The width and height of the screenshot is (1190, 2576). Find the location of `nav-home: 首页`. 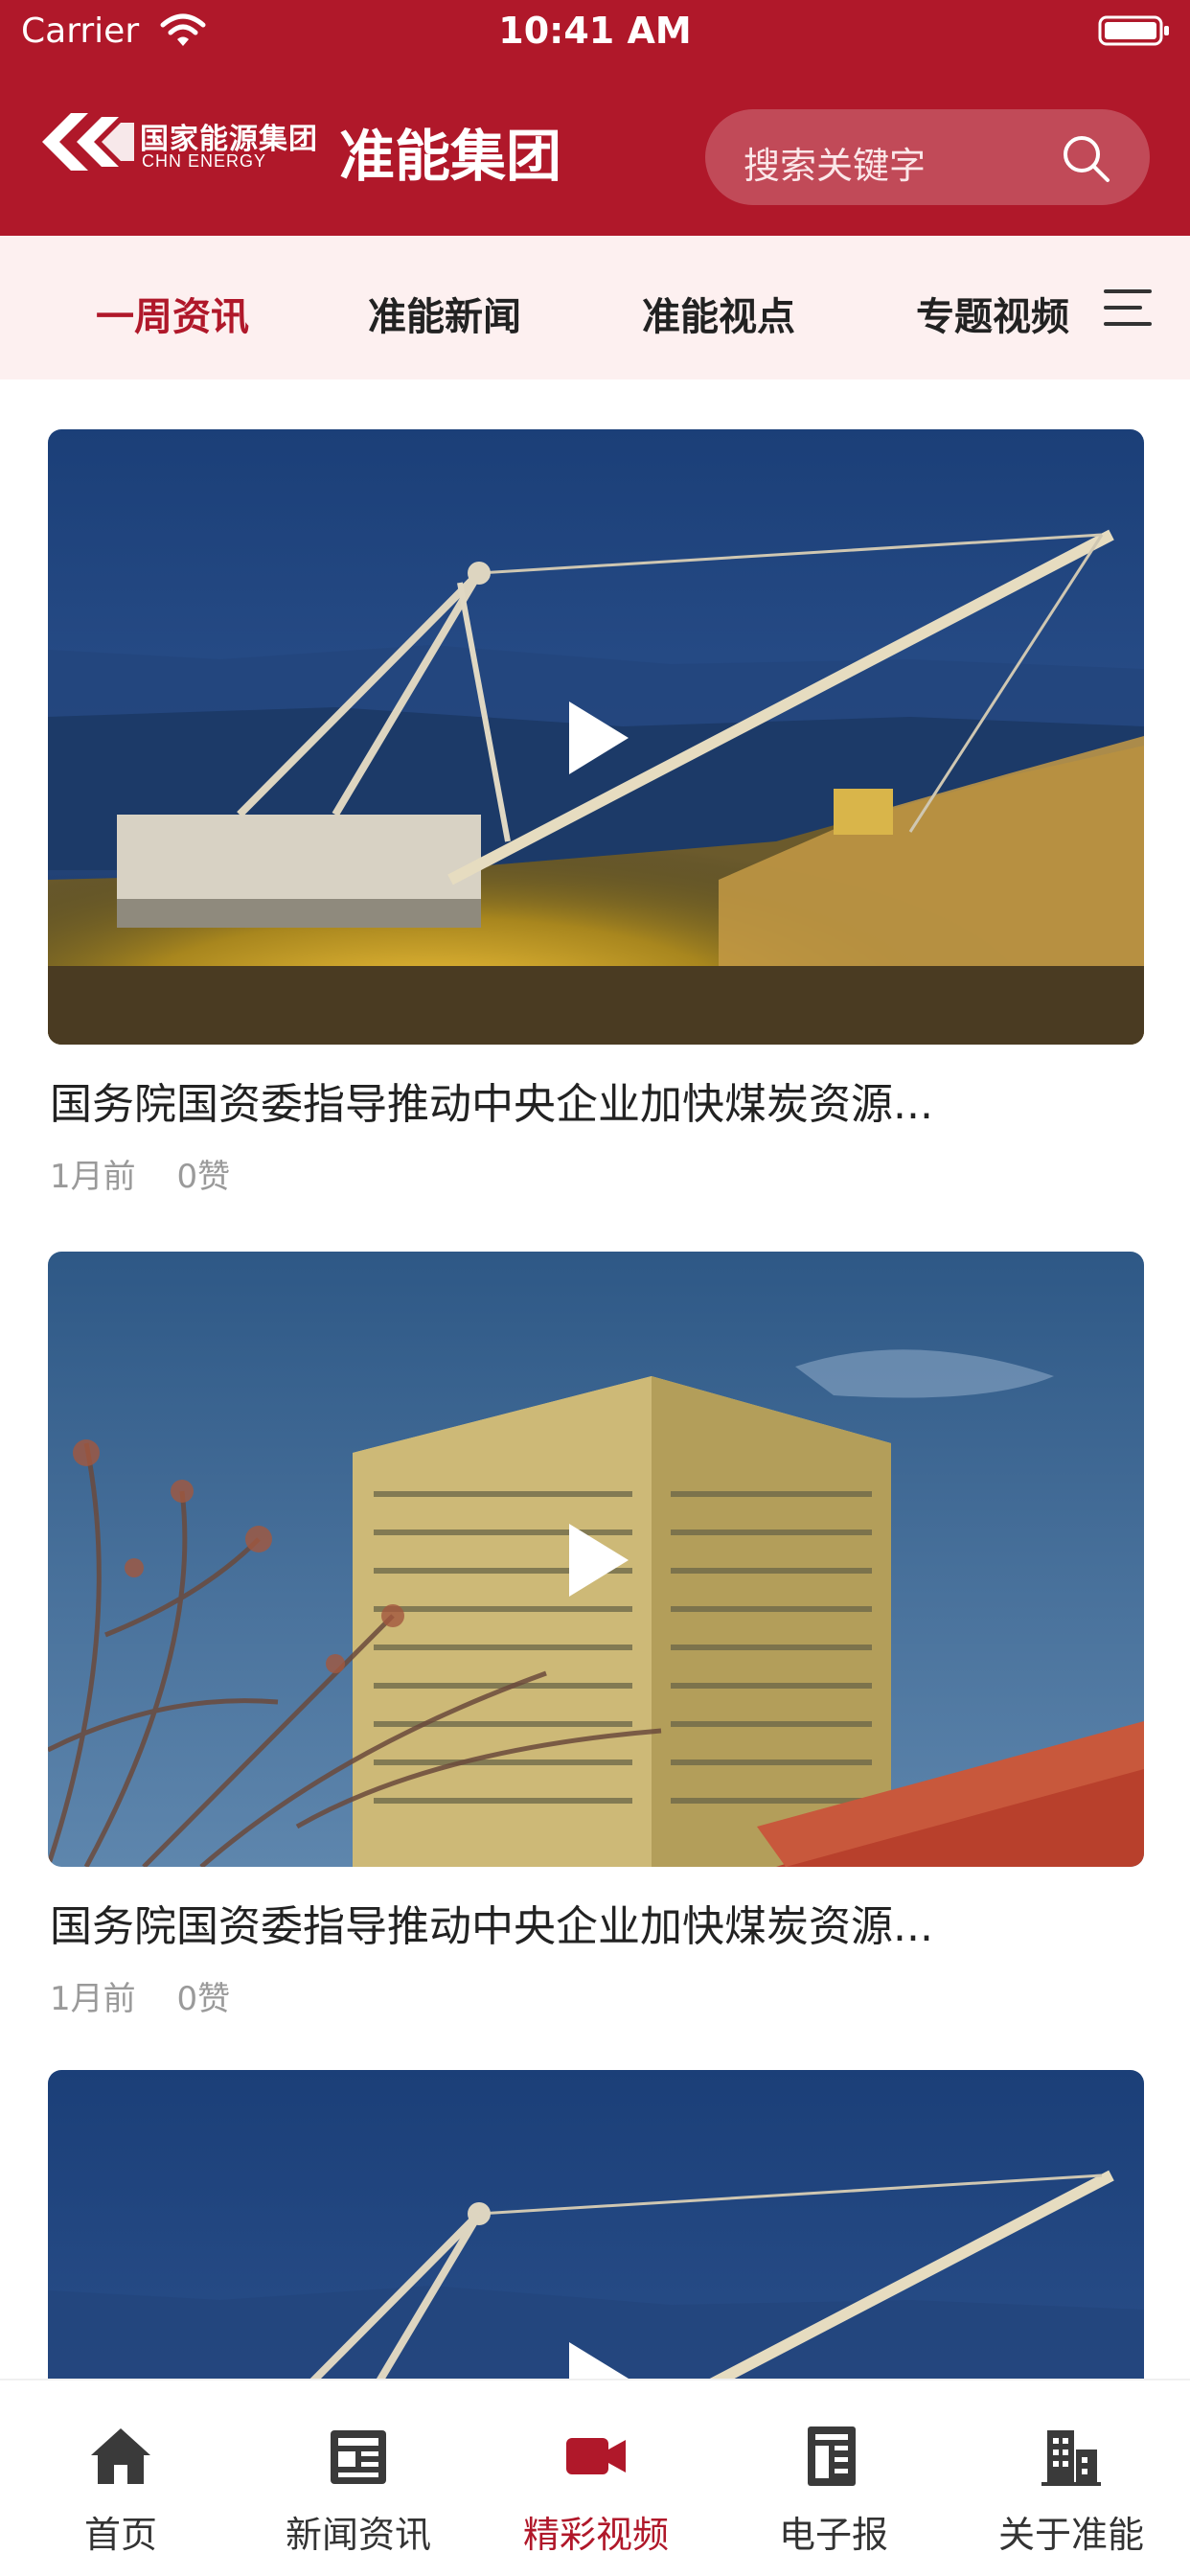

nav-home: 首页 is located at coordinates (121, 2478).